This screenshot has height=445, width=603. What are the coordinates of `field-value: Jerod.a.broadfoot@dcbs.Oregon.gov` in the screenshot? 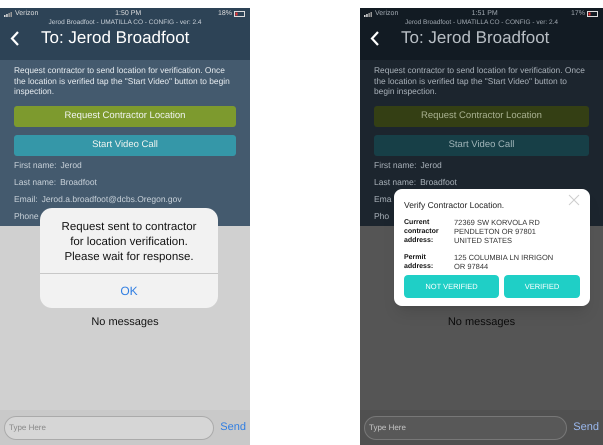 It's located at (112, 198).